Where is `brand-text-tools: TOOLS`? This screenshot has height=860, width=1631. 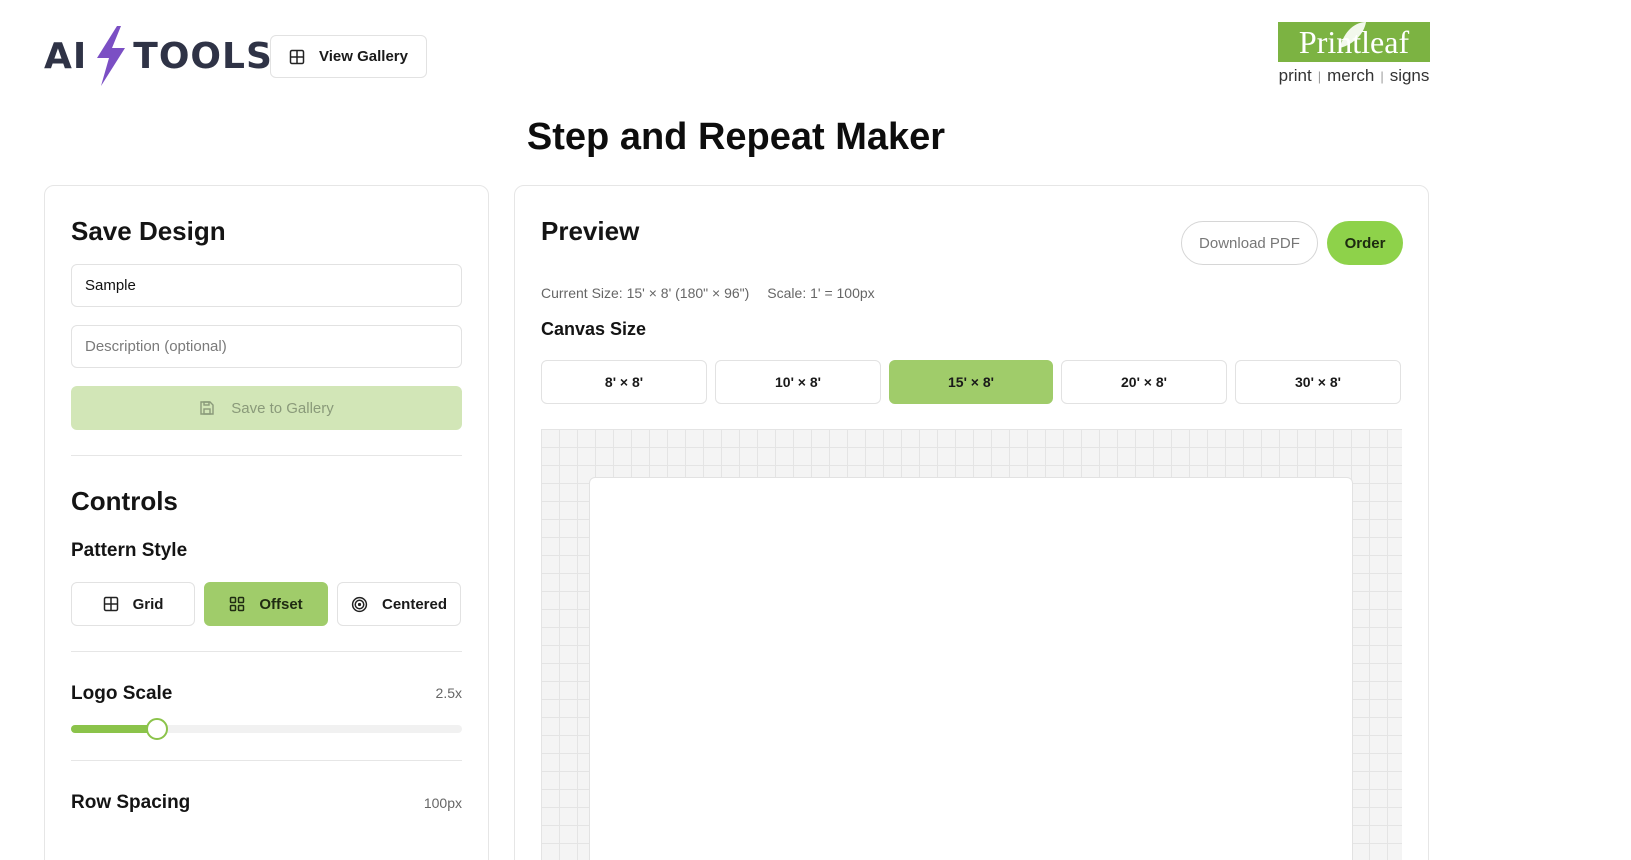 brand-text-tools: TOOLS is located at coordinates (203, 56).